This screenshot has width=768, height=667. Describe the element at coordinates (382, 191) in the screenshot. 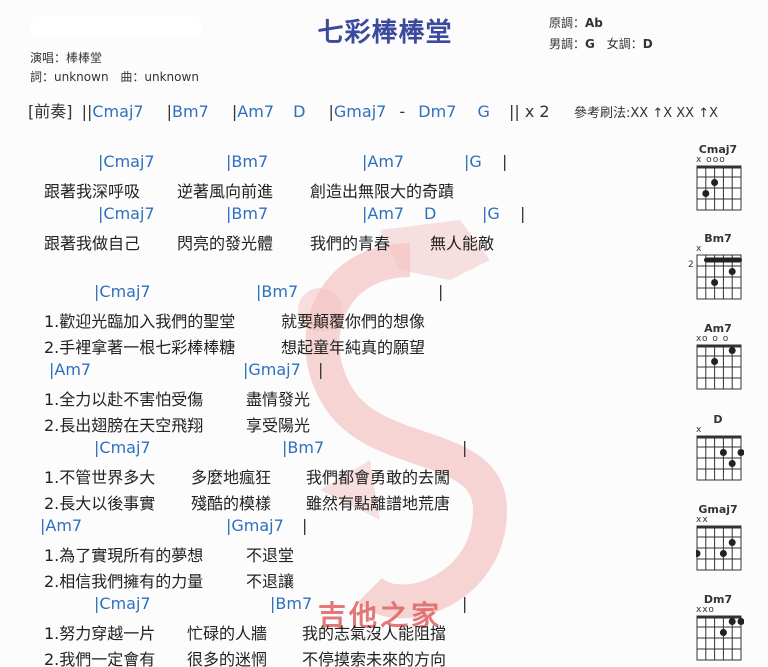

I see `lyric: 創造出無限大的奇蹟` at that location.